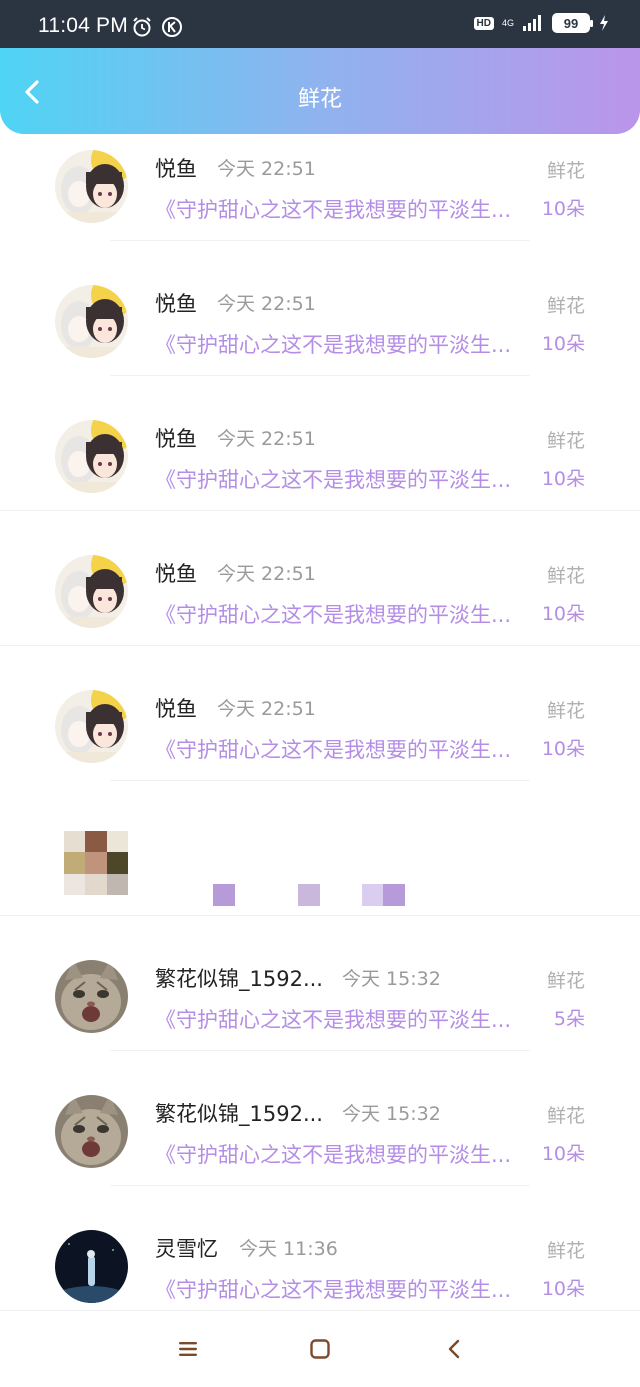  Describe the element at coordinates (319, 99) in the screenshot. I see `page-title: 鲜花` at that location.